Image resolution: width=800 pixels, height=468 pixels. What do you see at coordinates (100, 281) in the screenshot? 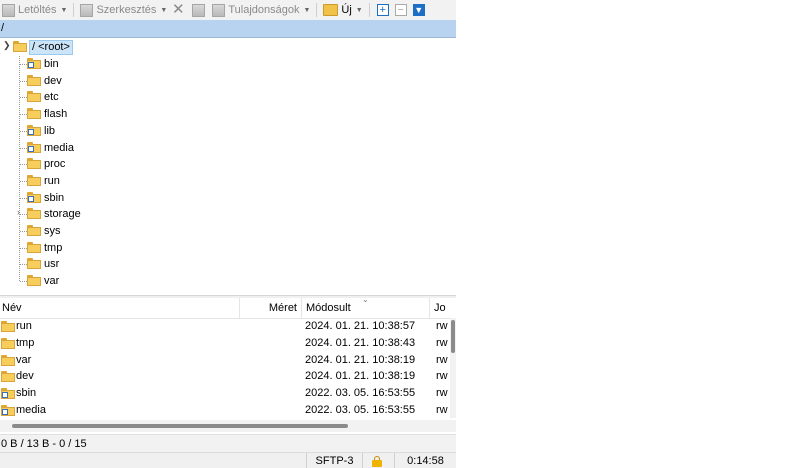
I see `tree-item-var: var` at bounding box center [100, 281].